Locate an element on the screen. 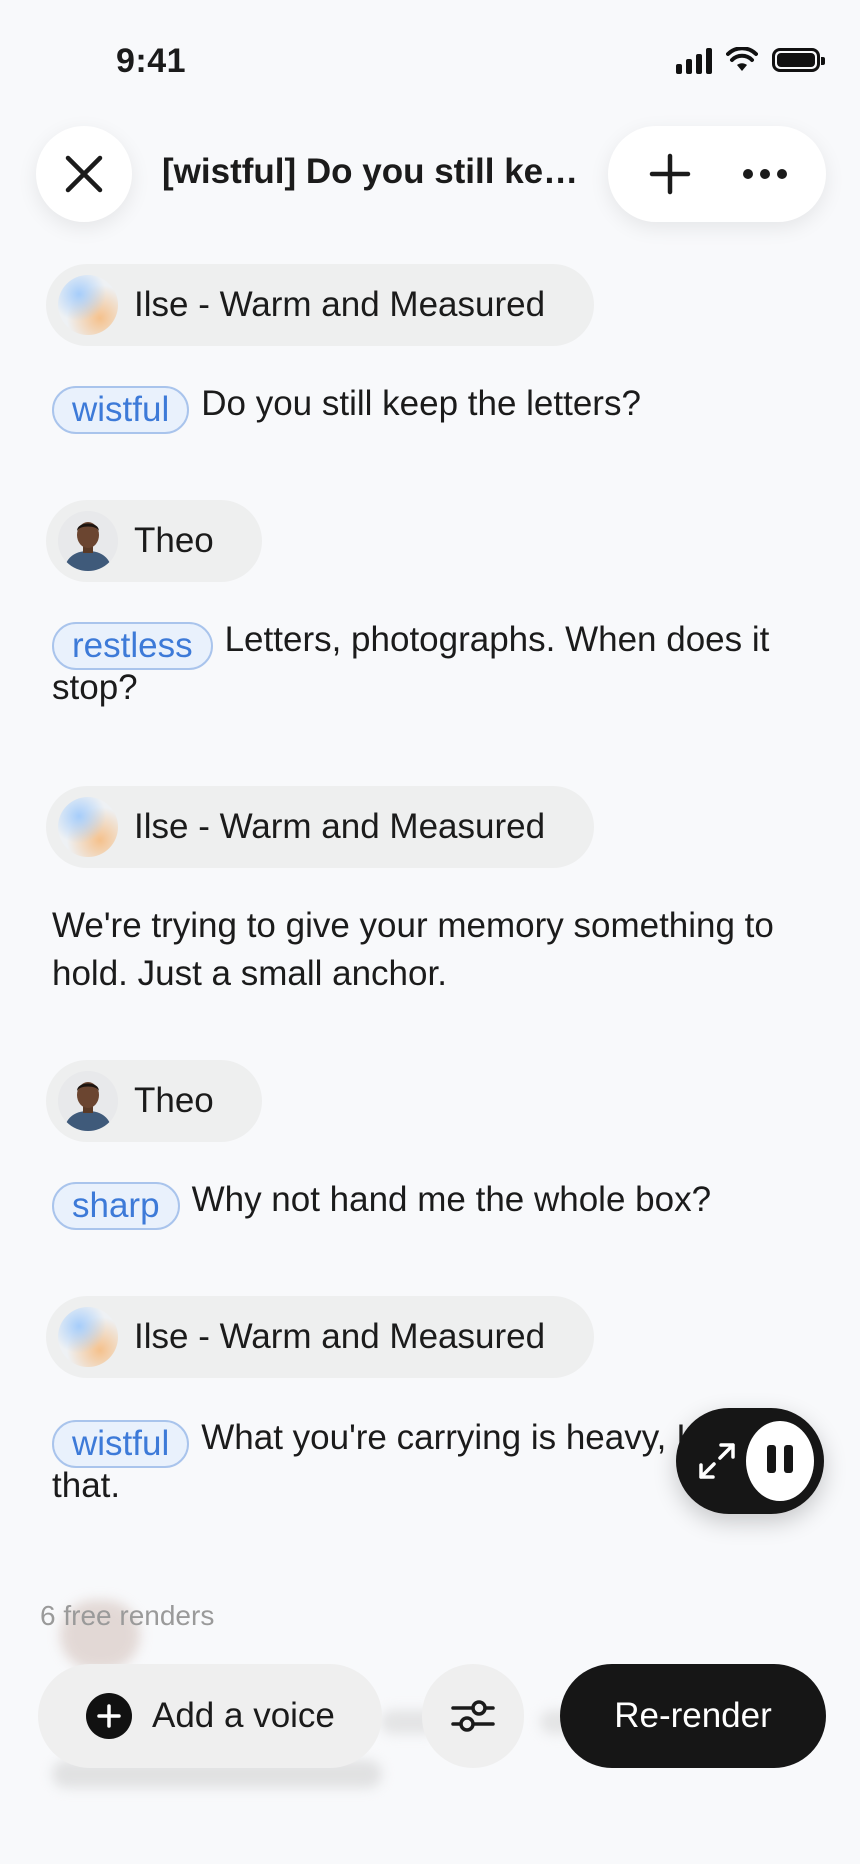 This screenshot has width=860, height=1864. emotion-tag: sharp is located at coordinates (116, 1206).